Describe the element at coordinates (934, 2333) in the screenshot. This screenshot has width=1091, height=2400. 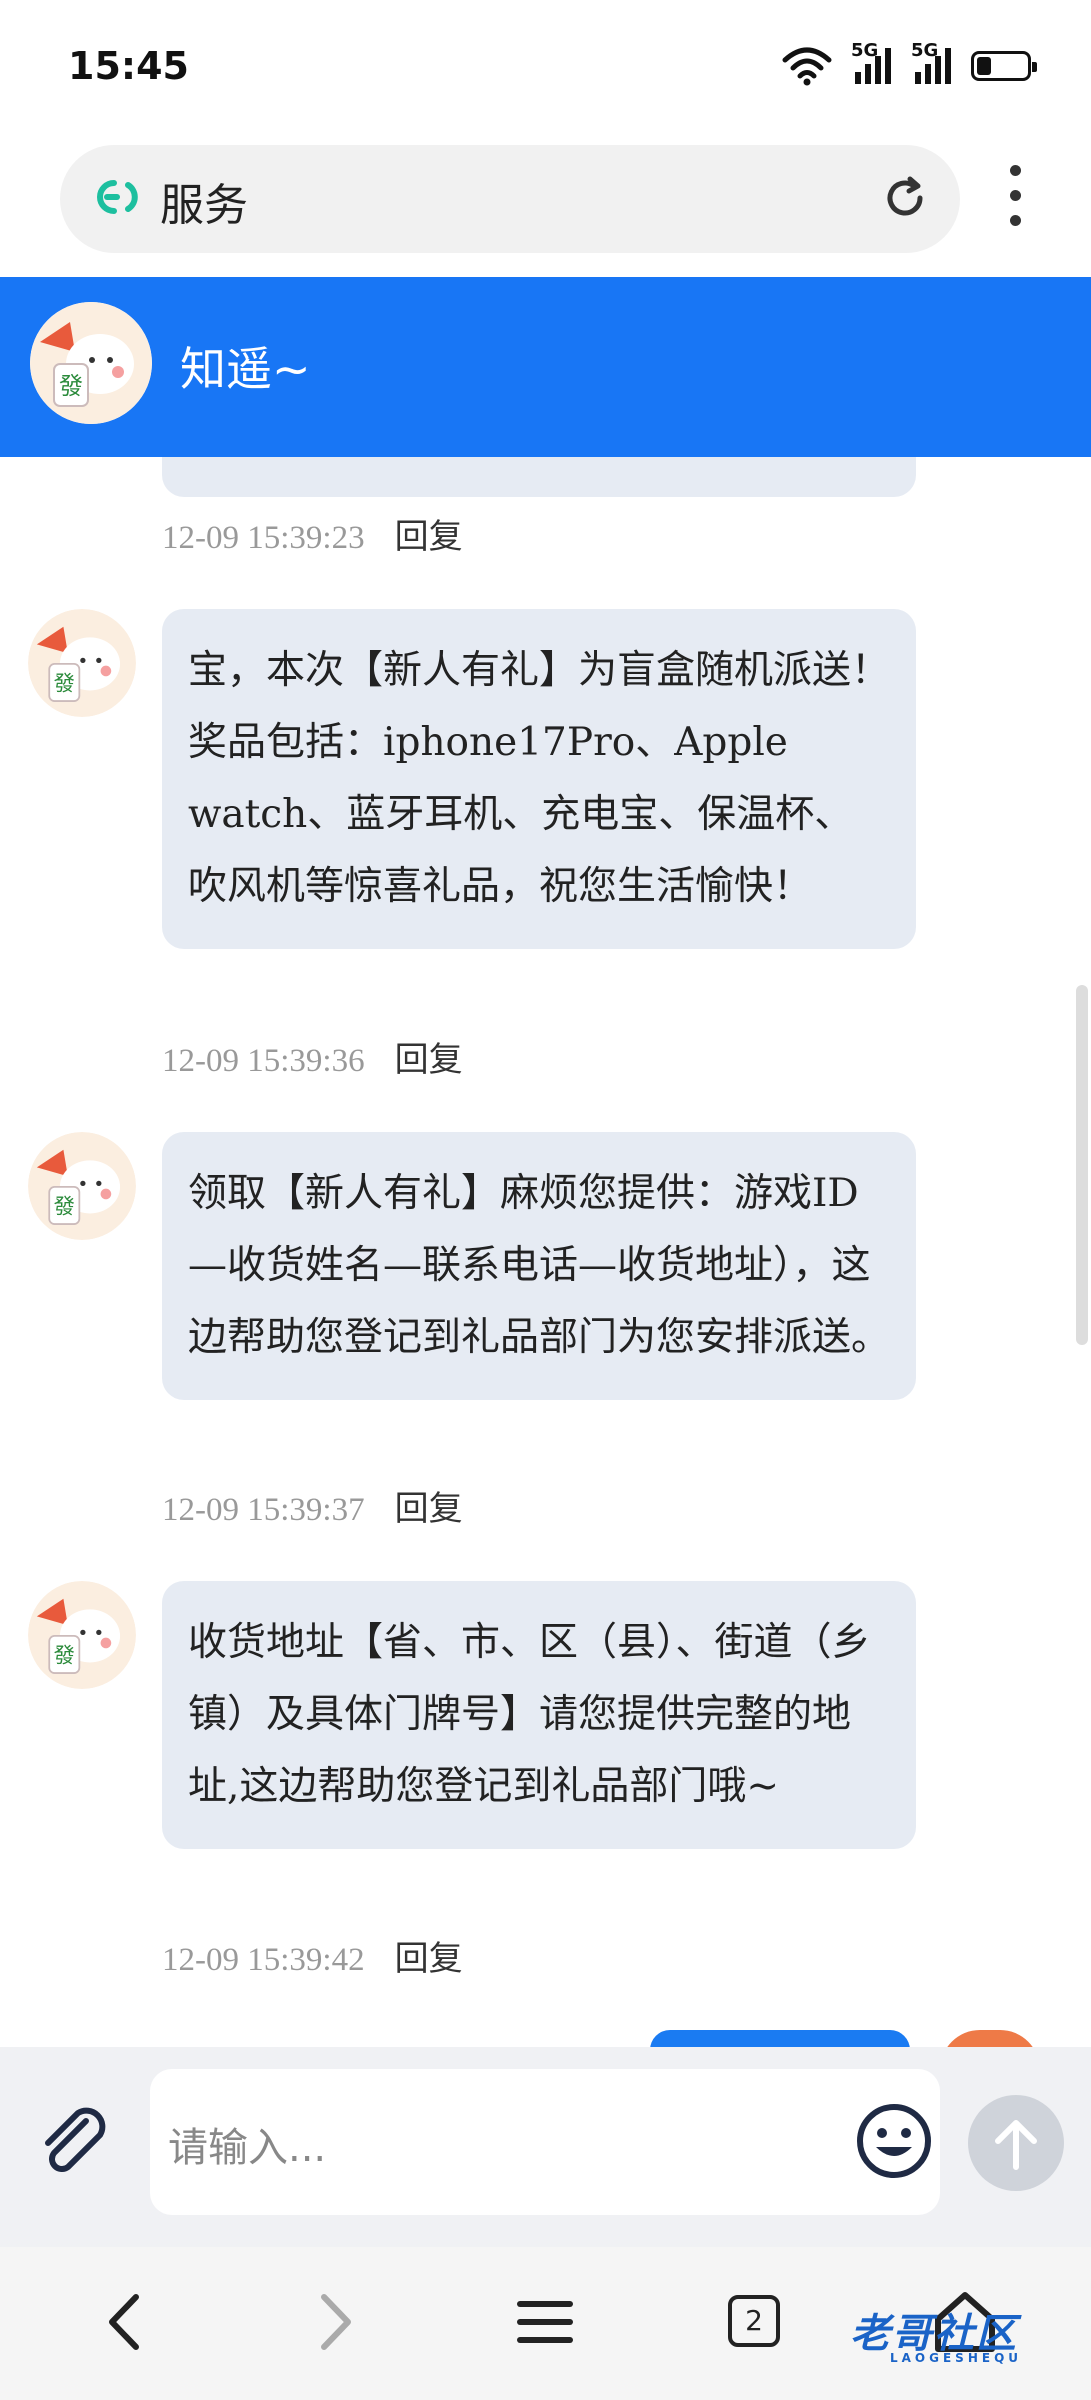
I see `watermark: 老哥社区 LAOGESHEQU` at that location.